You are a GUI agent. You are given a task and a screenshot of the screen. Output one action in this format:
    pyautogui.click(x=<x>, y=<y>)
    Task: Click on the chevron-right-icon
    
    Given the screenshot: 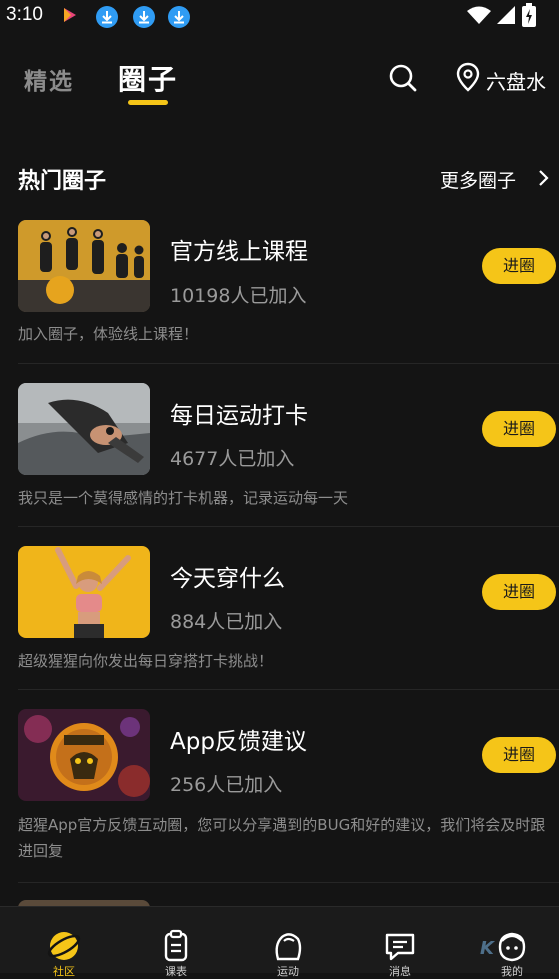 What is the action you would take?
    pyautogui.click(x=544, y=180)
    